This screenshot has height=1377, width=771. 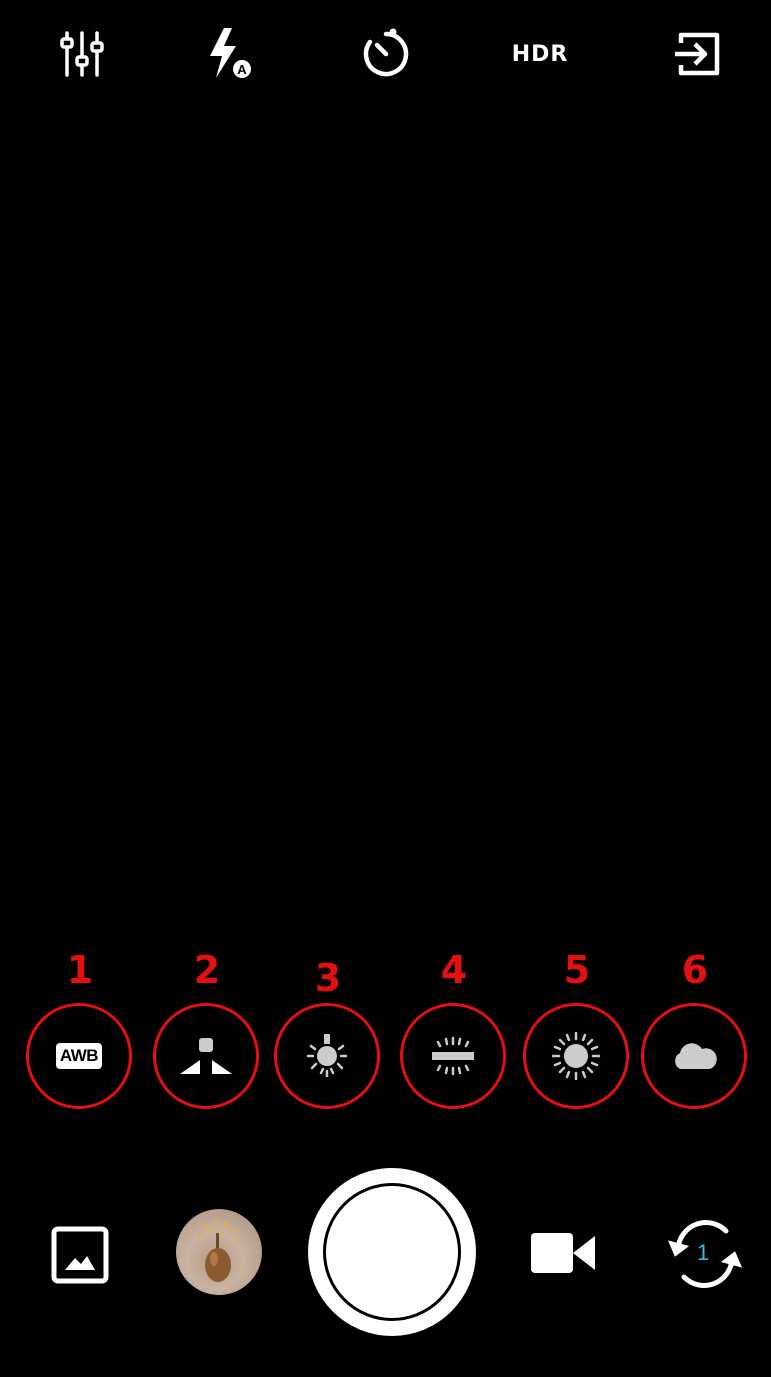 I want to click on timer-button, so click(x=386, y=54).